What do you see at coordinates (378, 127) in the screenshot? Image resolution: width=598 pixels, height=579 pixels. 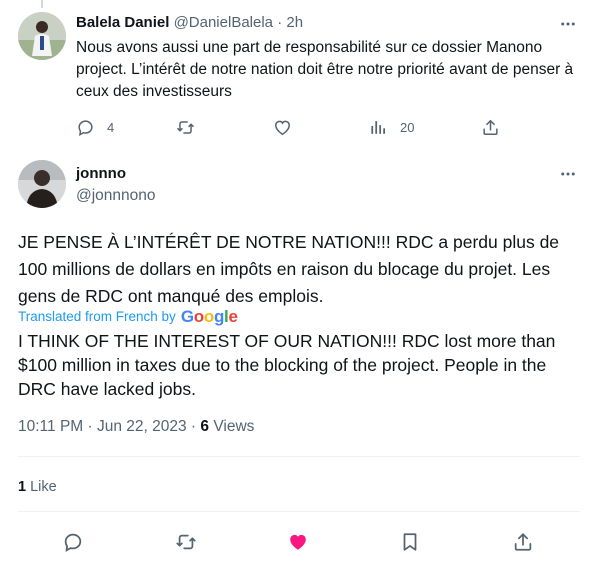 I see `views-icon` at bounding box center [378, 127].